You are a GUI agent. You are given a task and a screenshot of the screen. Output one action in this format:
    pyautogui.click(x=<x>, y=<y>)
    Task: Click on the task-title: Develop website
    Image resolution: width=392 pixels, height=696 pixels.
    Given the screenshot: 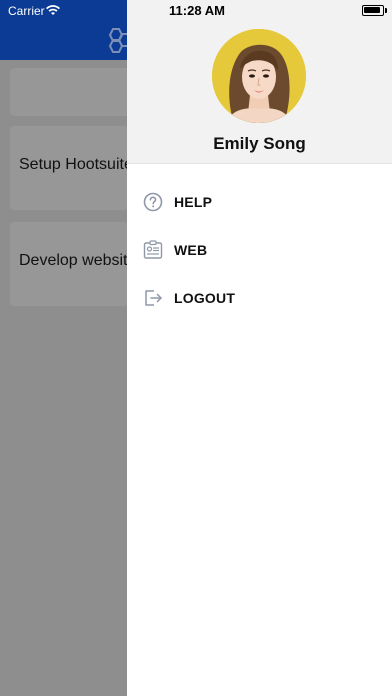 What is the action you would take?
    pyautogui.click(x=78, y=260)
    